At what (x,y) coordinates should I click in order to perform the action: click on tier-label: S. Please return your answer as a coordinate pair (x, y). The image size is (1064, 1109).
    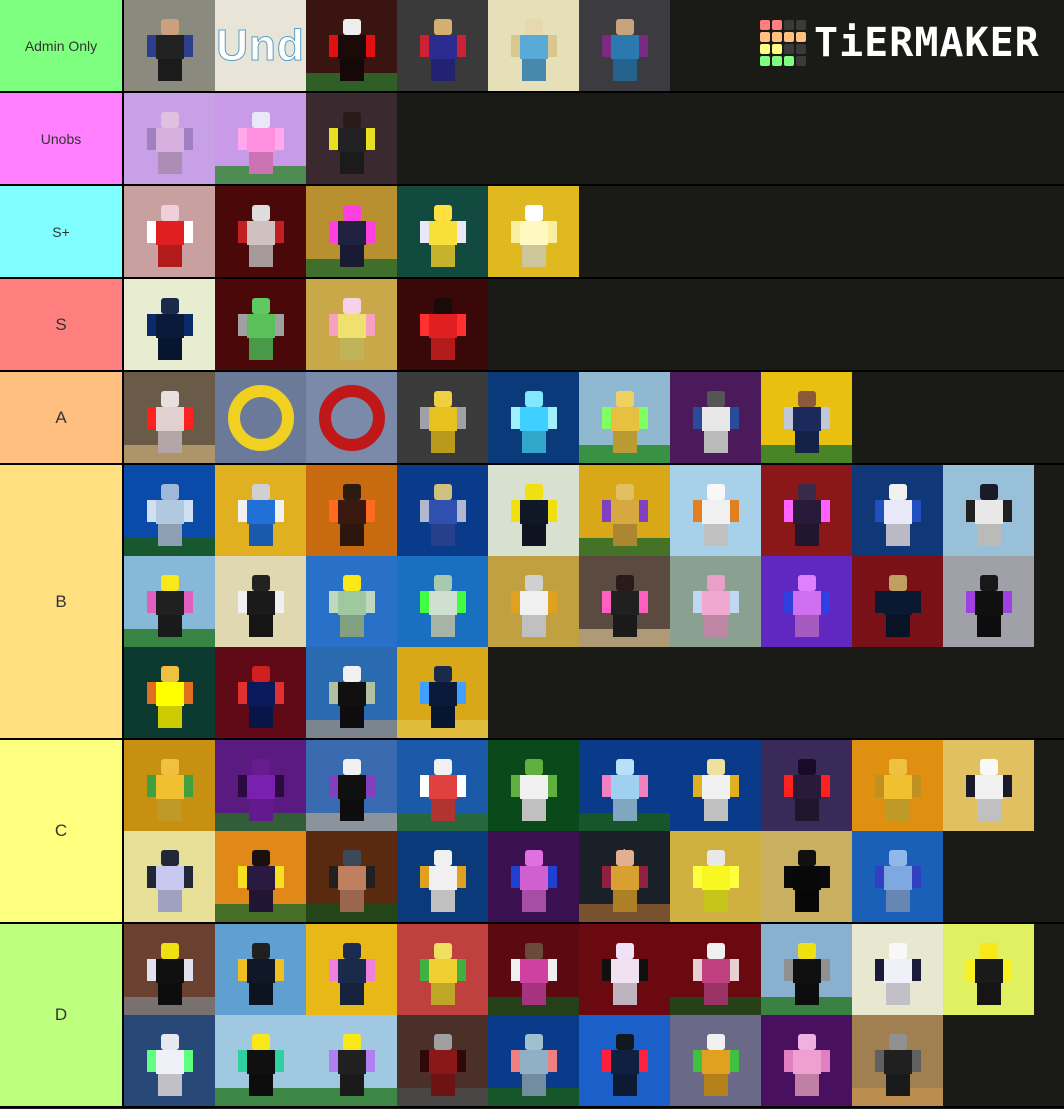
    Looking at the image, I should click on (62, 324).